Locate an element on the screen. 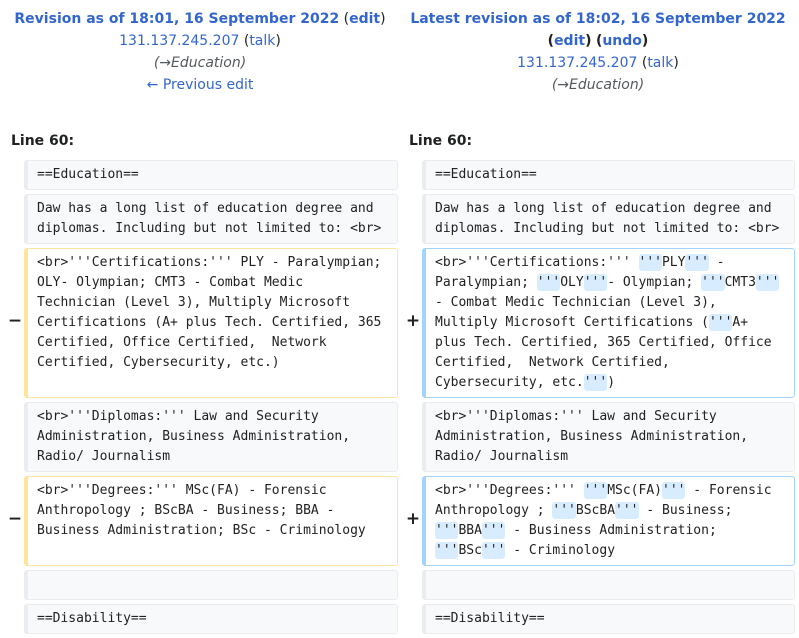  undo-link: undo is located at coordinates (622, 41).